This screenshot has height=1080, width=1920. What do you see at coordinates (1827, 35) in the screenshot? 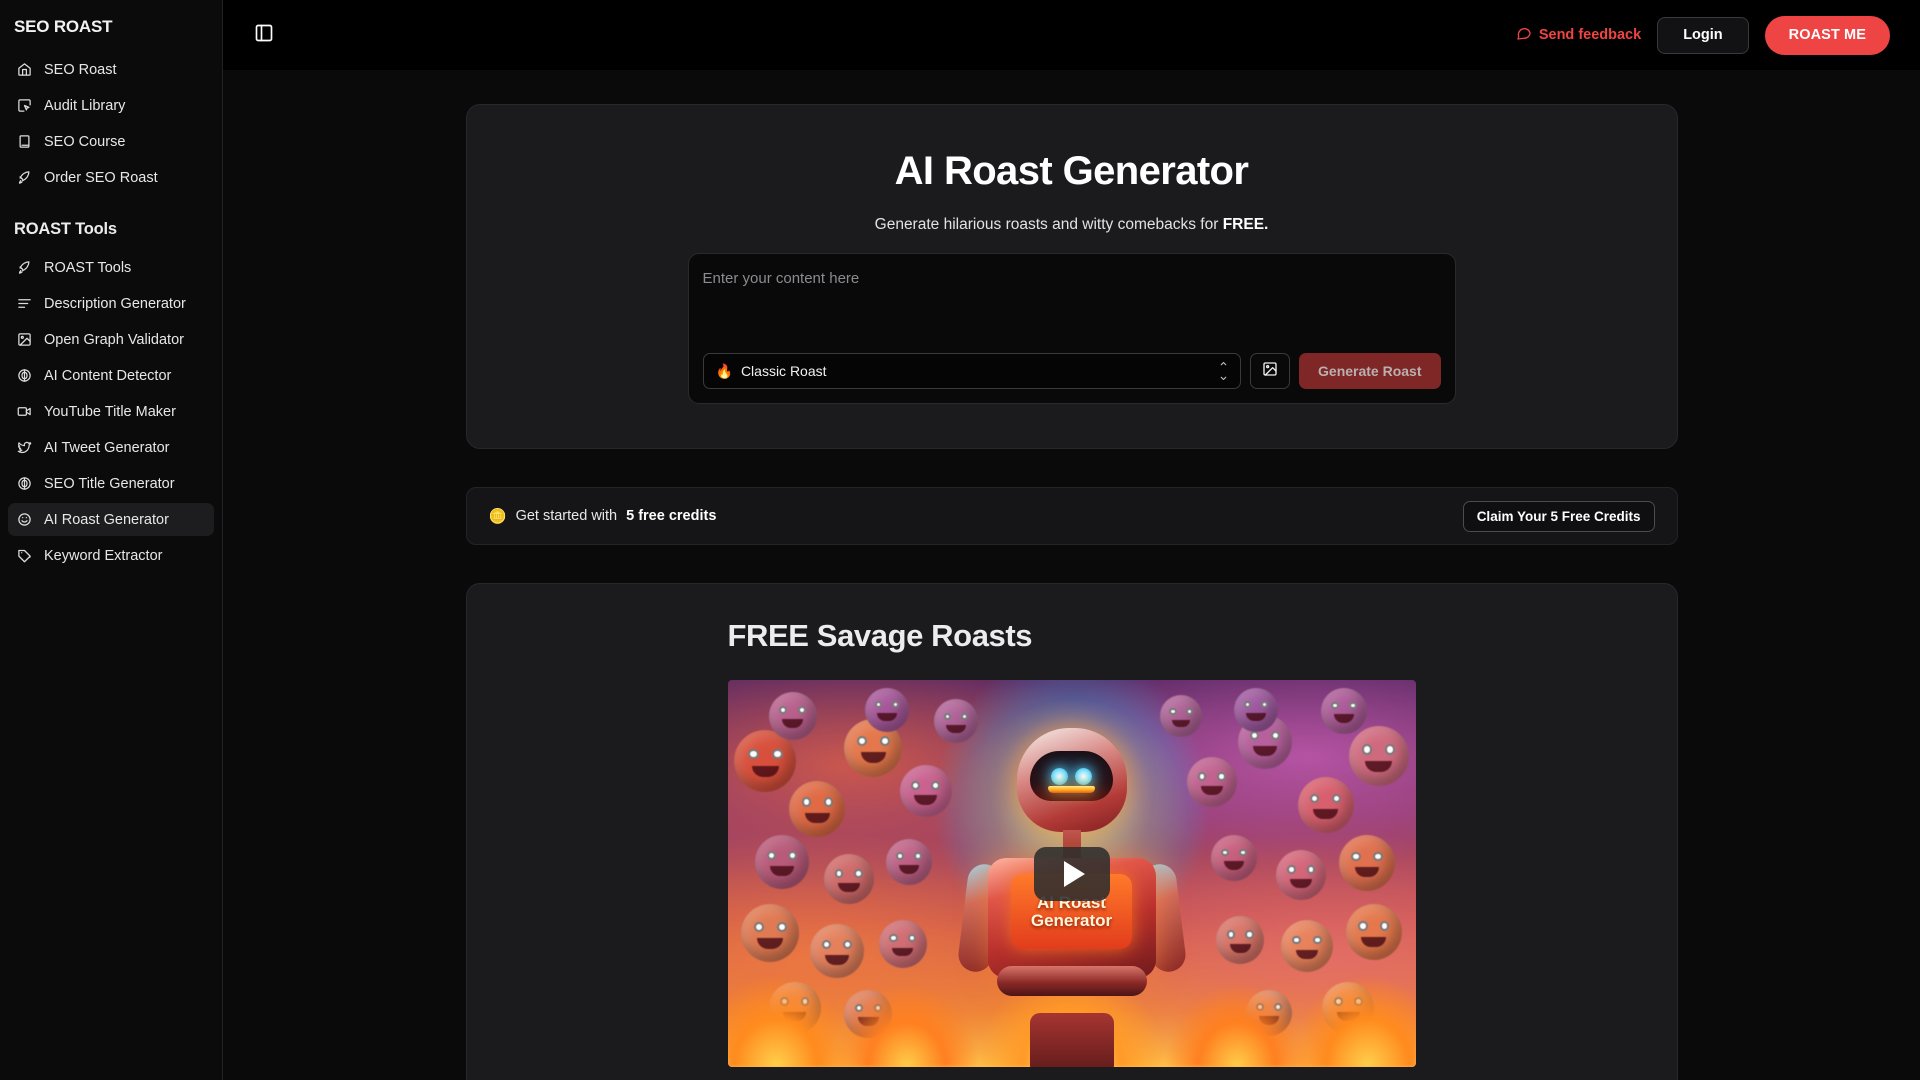
I see `roast-me-button: ROAST ME` at bounding box center [1827, 35].